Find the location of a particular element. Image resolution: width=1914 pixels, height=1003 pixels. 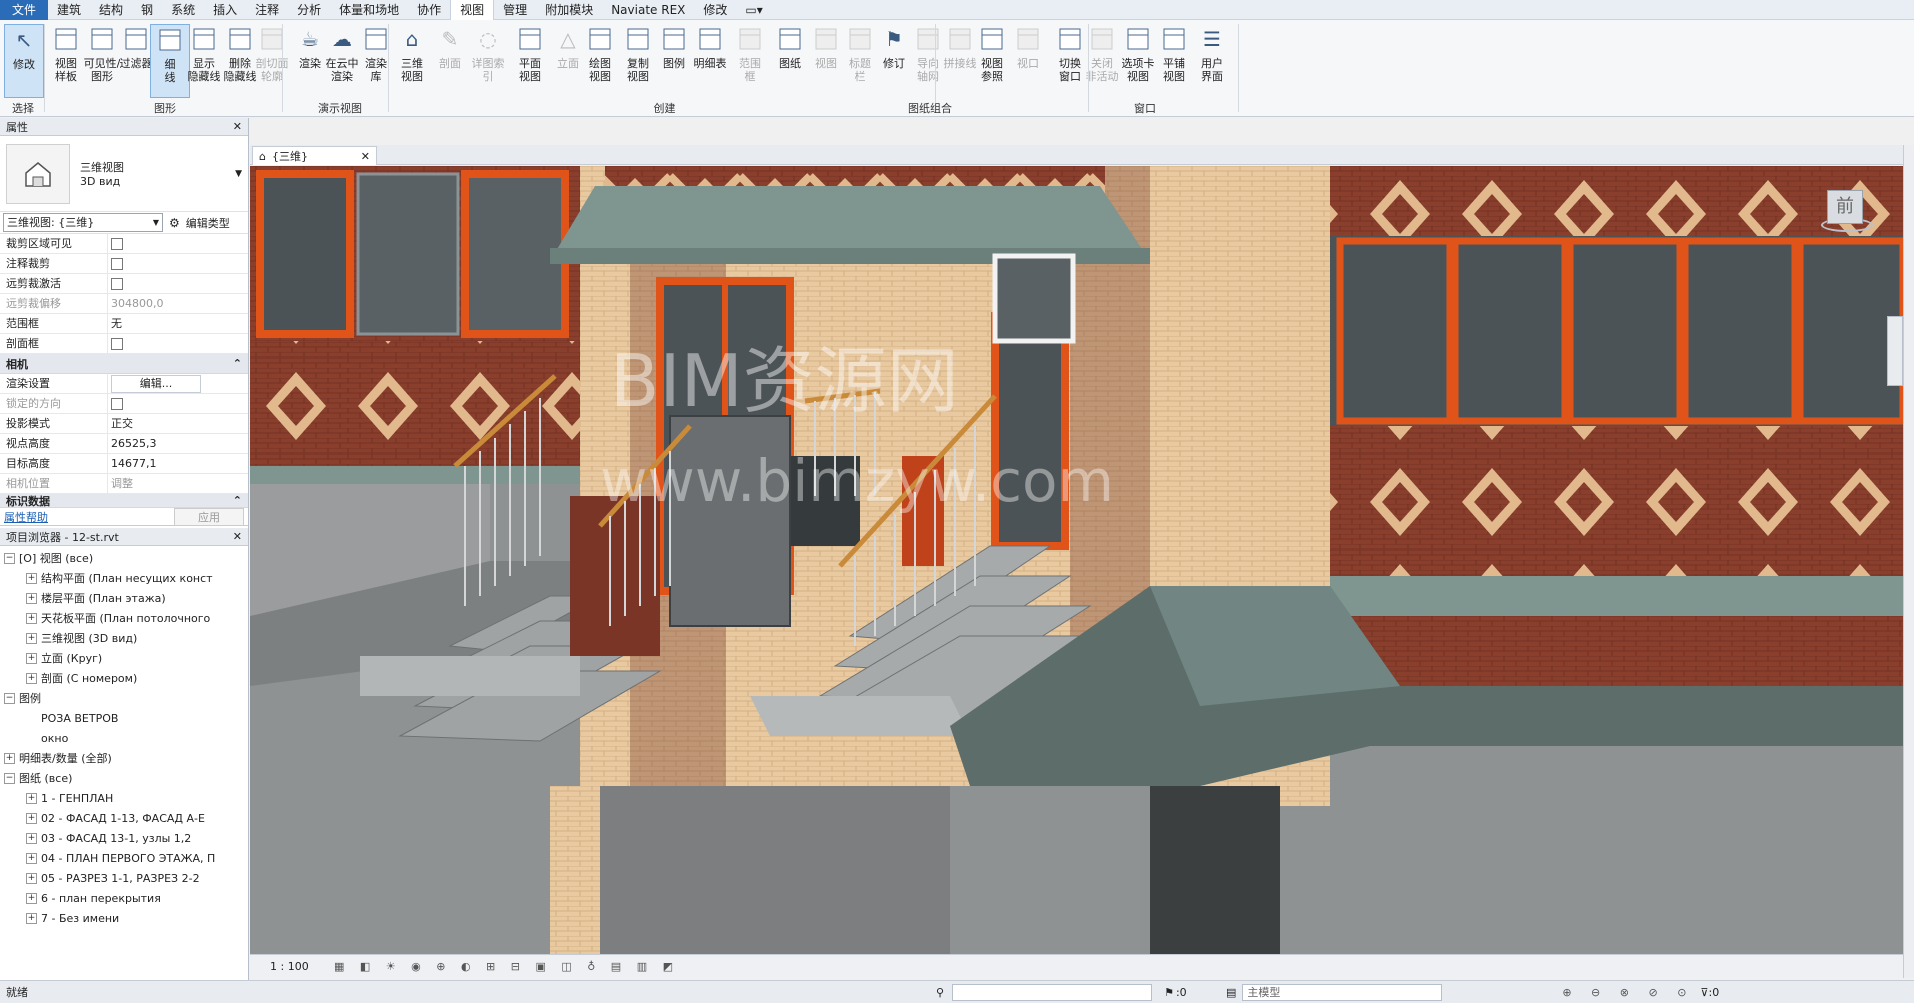

chevron-down-icon: ▼ is located at coordinates (238, 174).